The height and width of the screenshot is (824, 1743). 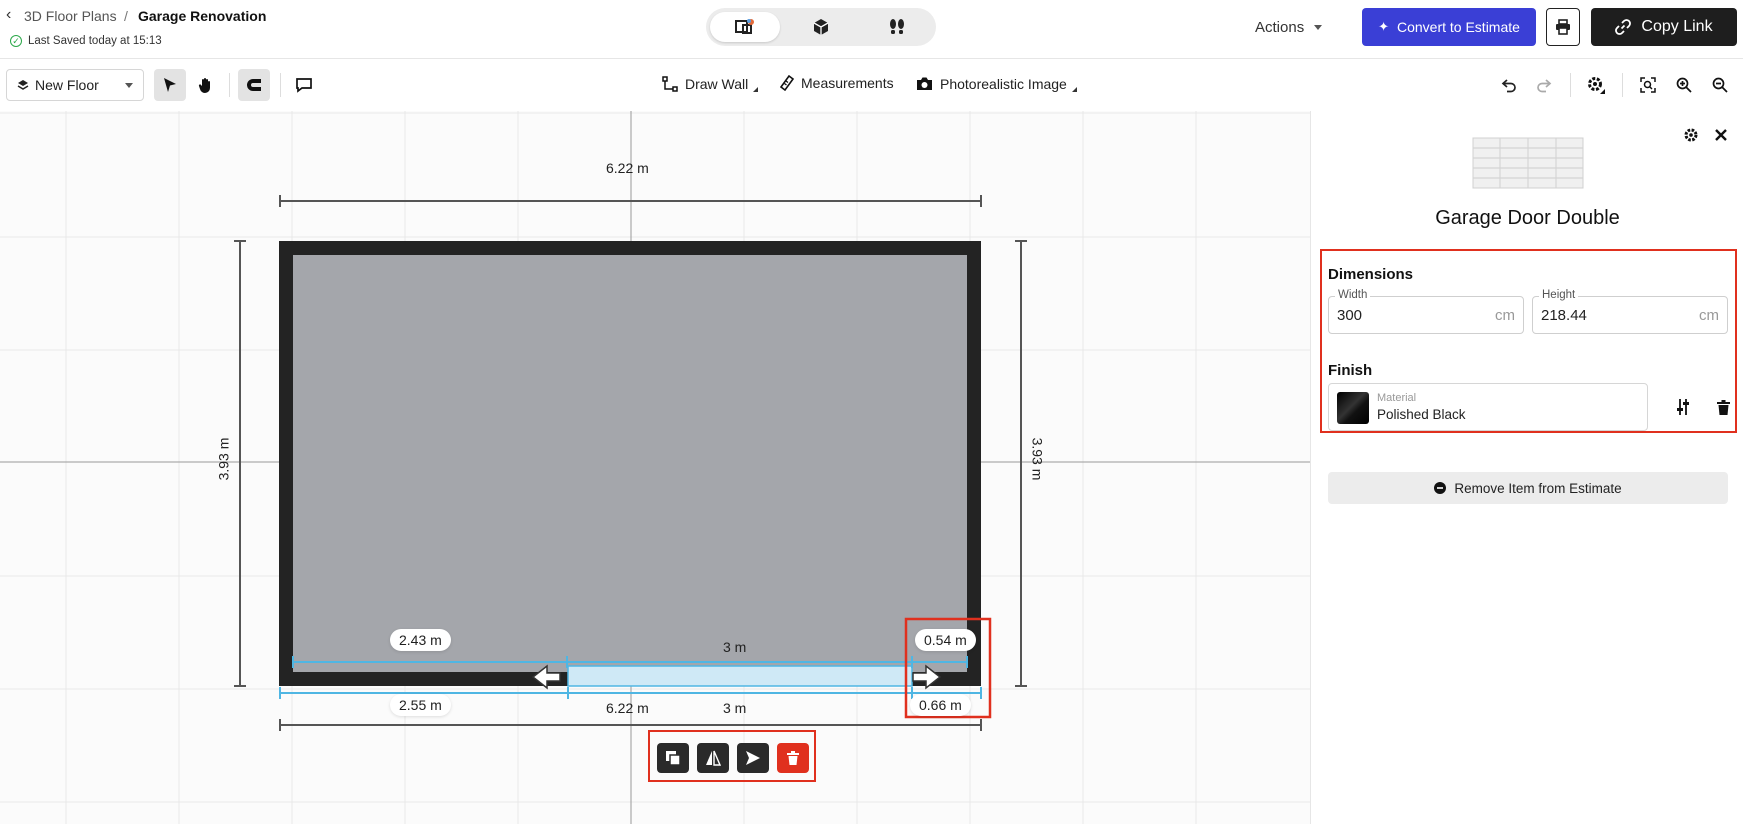 What do you see at coordinates (627, 708) in the screenshot?
I see `bottom-width-label: 6.22 m` at bounding box center [627, 708].